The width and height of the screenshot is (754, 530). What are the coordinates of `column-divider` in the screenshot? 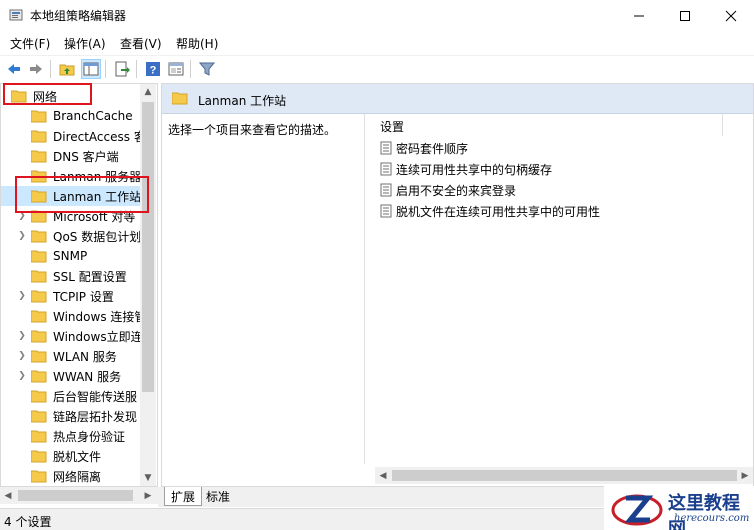 It's located at (722, 125).